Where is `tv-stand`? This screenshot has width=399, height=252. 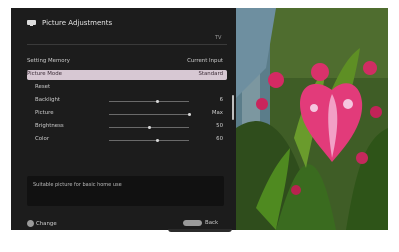 tv-stand is located at coordinates (200, 230).